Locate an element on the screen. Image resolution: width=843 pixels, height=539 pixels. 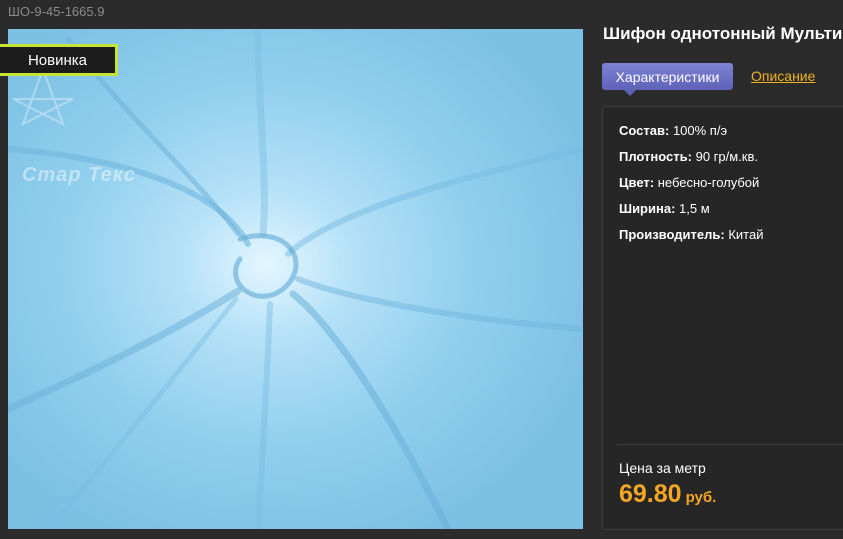
spec-row-density: Плотность: 90 гр/м.кв. is located at coordinates (691, 156).